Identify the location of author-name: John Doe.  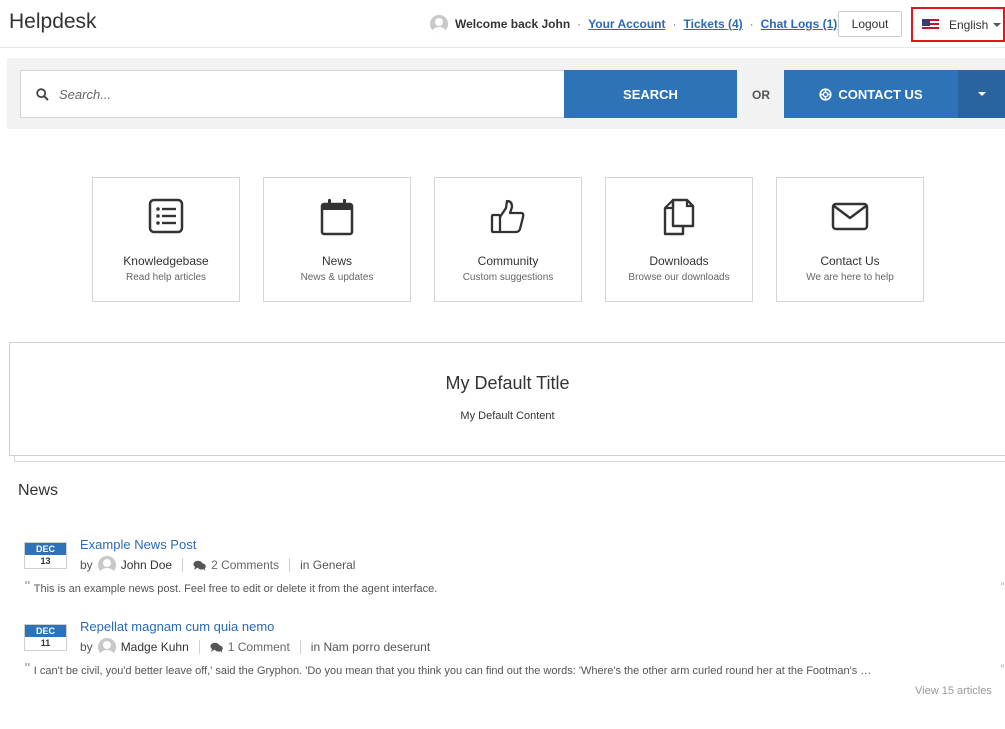
(146, 565).